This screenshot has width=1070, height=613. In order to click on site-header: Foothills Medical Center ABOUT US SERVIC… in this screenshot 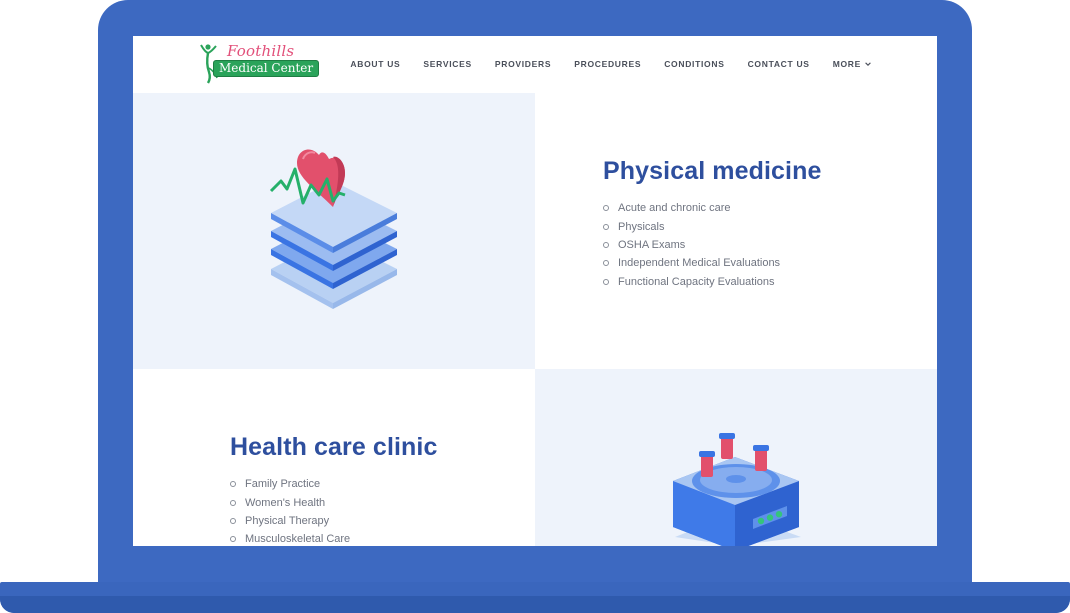, I will do `click(535, 64)`.